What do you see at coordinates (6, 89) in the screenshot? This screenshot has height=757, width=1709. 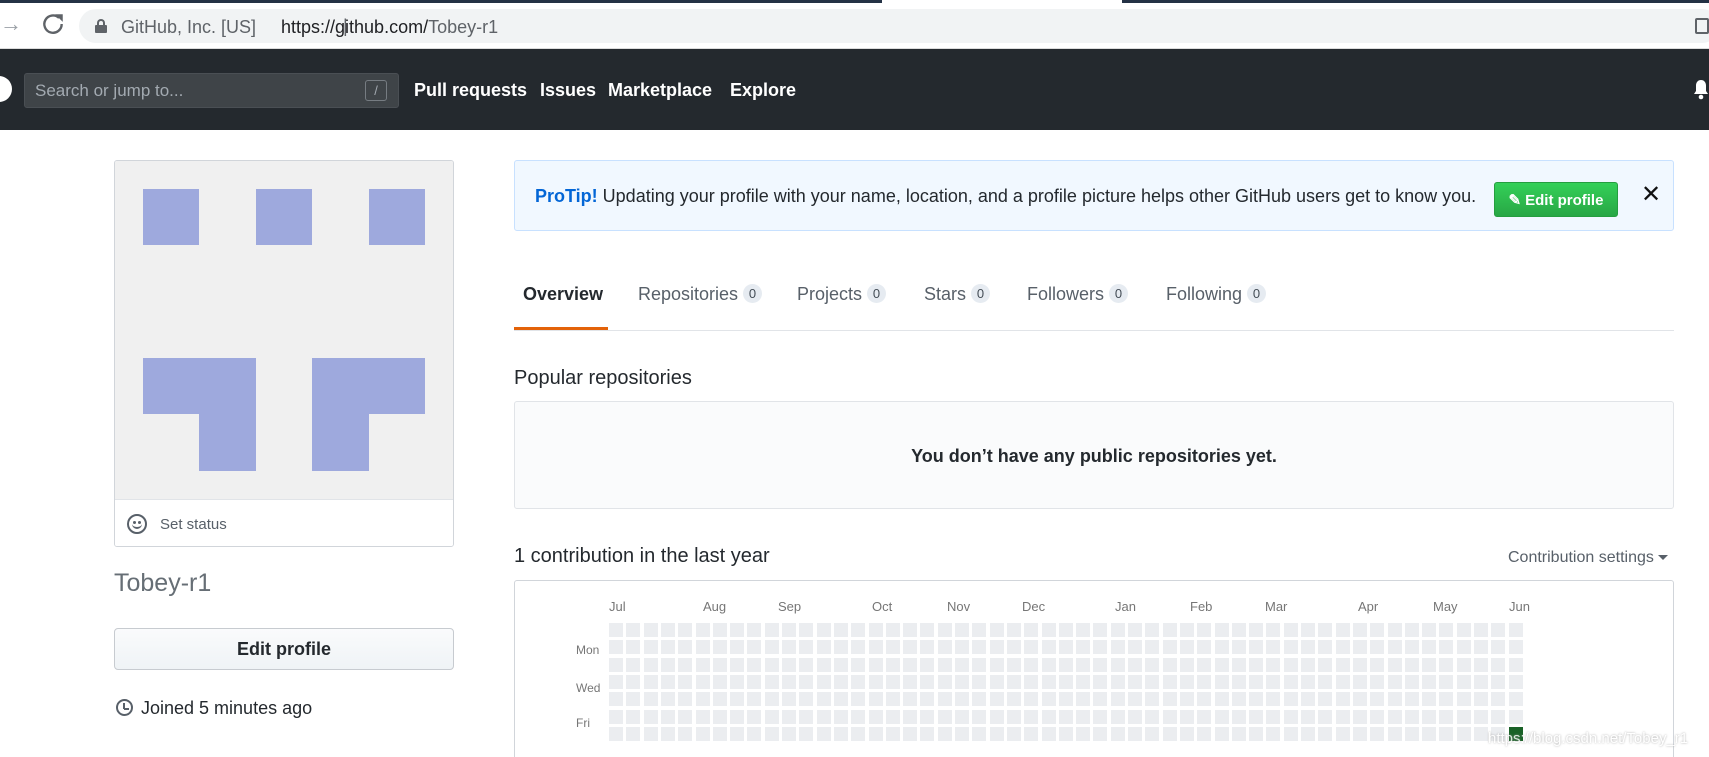 I see `github-logo-icon` at bounding box center [6, 89].